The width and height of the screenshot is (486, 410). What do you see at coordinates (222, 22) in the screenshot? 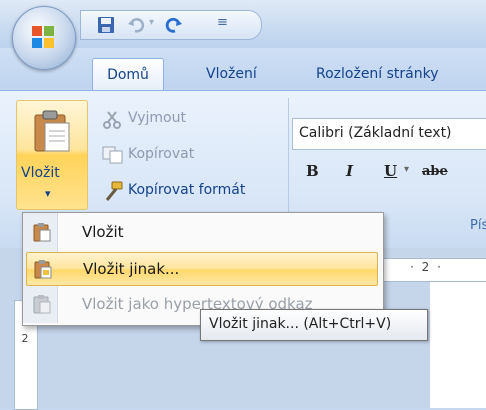
I see `qat-dropdown-icon: ≡` at bounding box center [222, 22].